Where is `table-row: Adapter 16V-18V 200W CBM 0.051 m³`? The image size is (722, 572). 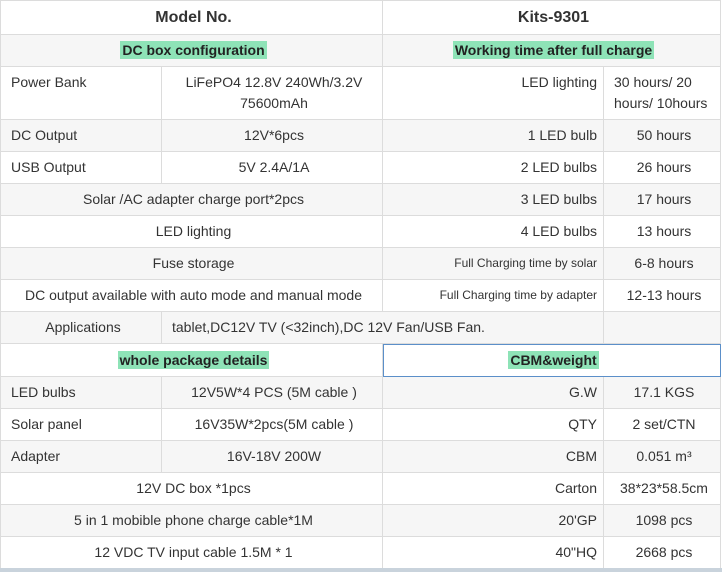
table-row: Adapter 16V-18V 200W CBM 0.051 m³ is located at coordinates (360, 456).